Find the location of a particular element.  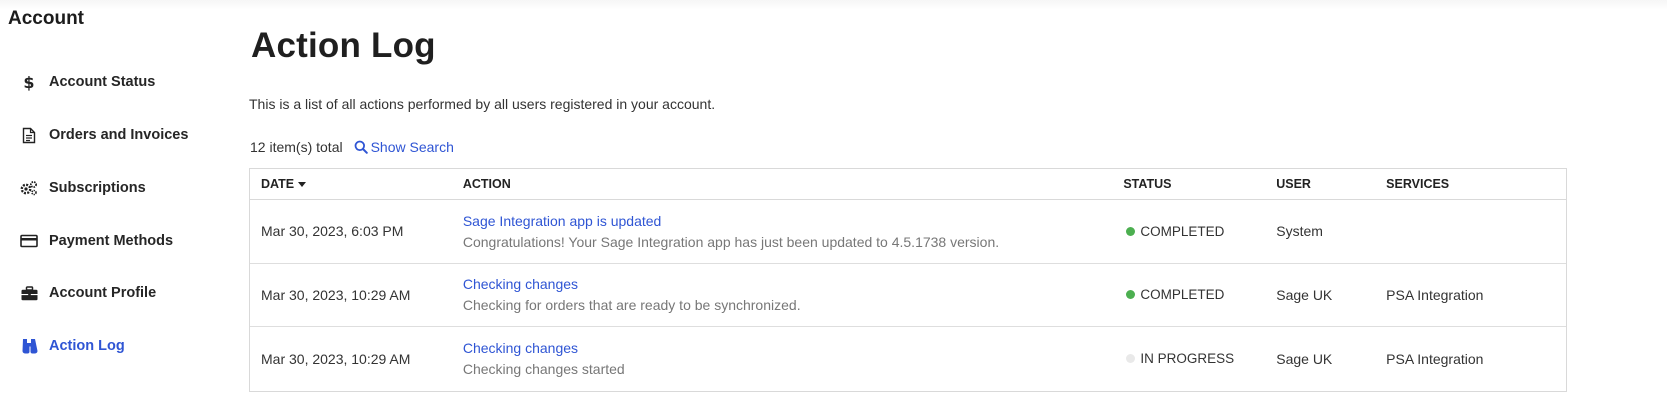

sidebar-item-account-profile: Account Profile is located at coordinates (87, 293).